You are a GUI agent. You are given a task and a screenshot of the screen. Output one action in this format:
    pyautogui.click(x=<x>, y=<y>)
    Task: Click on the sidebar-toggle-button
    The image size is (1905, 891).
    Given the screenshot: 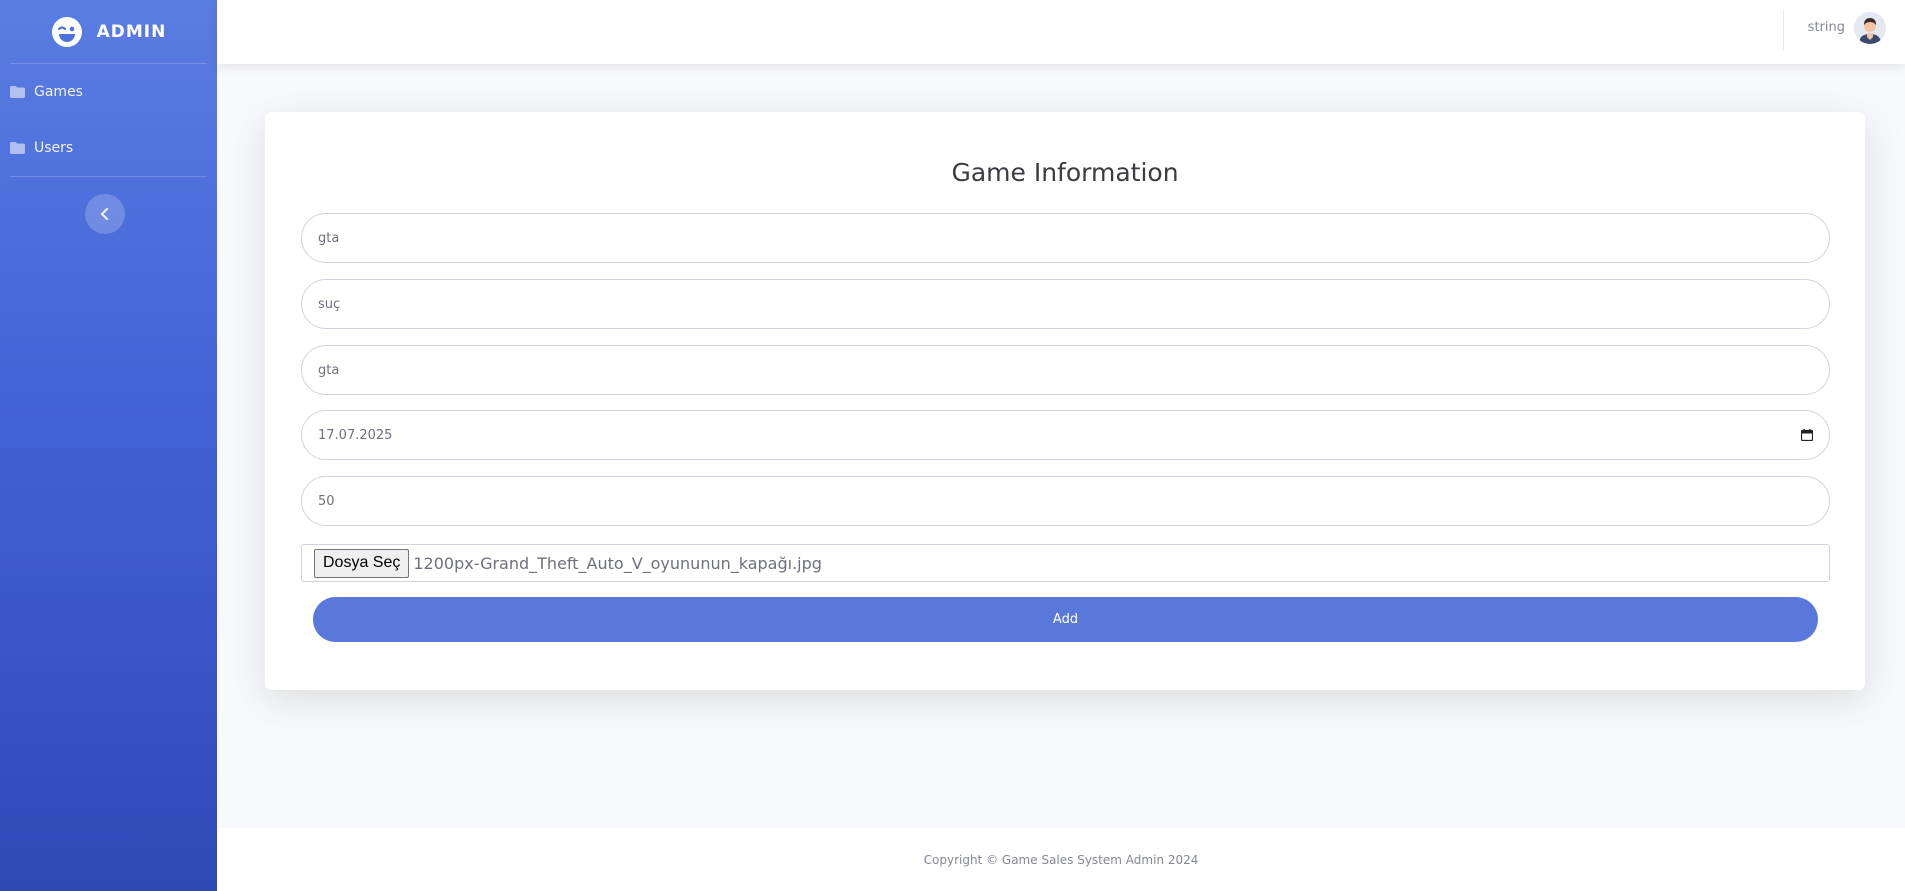 What is the action you would take?
    pyautogui.click(x=105, y=214)
    